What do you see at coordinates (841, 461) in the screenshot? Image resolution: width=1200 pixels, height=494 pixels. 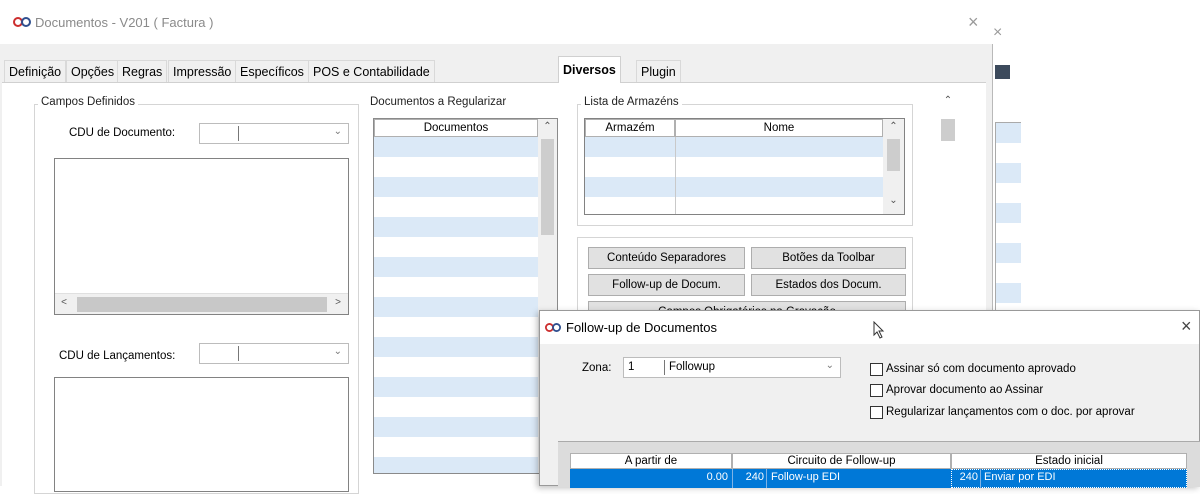 I see `grid-header-circuito: Circuito de Follow-up` at bounding box center [841, 461].